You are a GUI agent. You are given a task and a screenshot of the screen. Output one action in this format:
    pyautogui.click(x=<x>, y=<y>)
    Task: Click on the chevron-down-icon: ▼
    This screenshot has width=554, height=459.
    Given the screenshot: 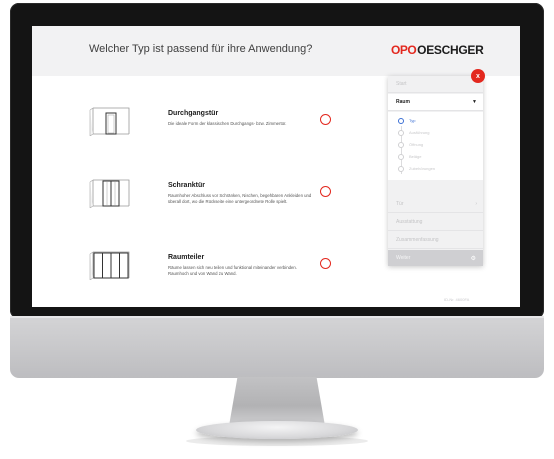 What is the action you would take?
    pyautogui.click(x=474, y=102)
    